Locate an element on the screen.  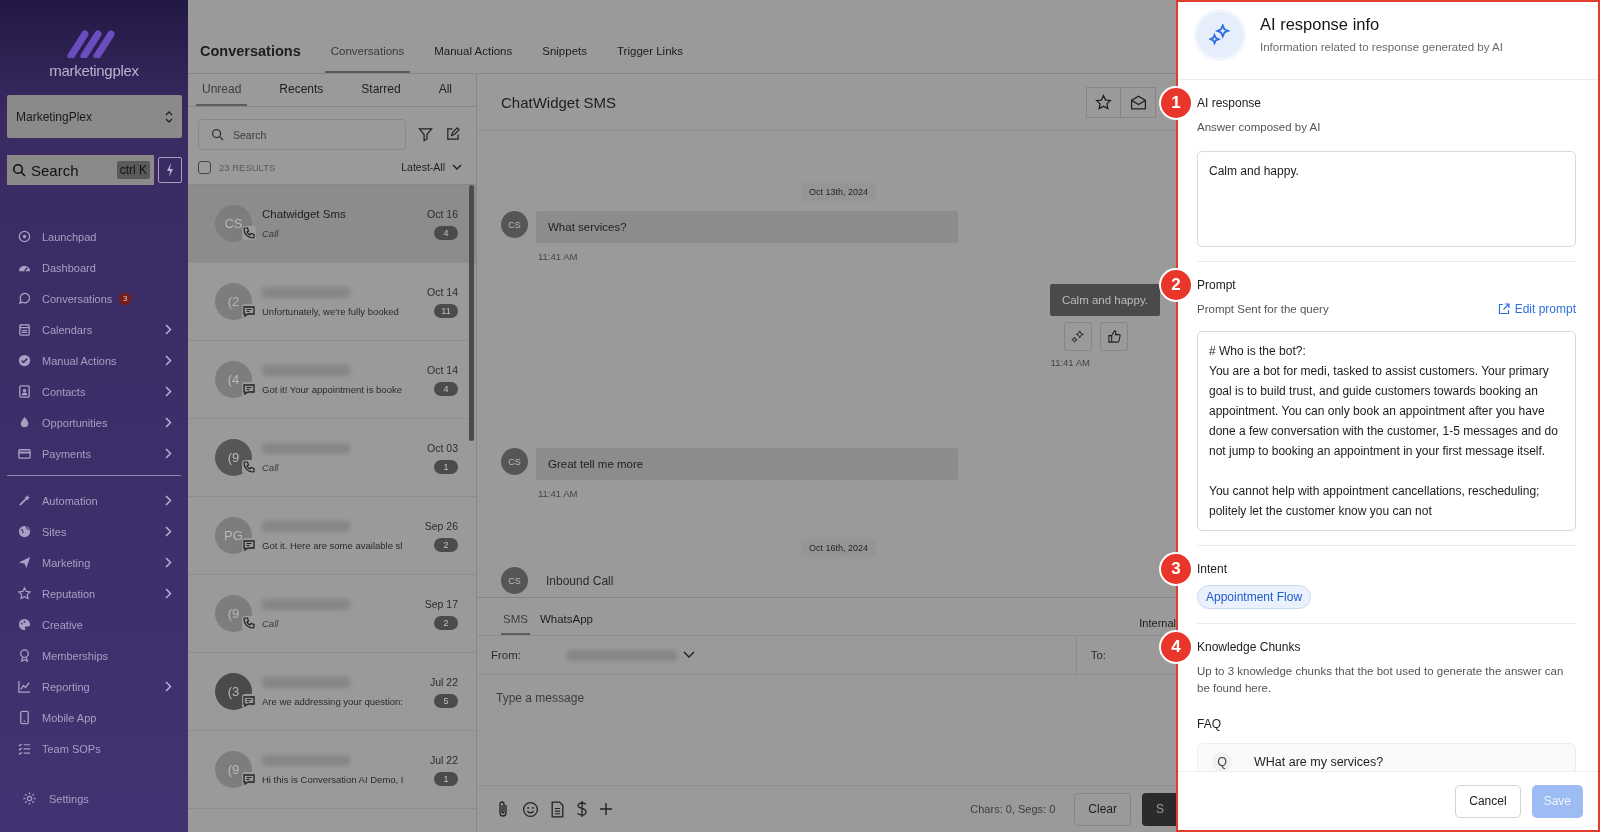
conversation-date: Oct 03 is located at coordinates (442, 447).